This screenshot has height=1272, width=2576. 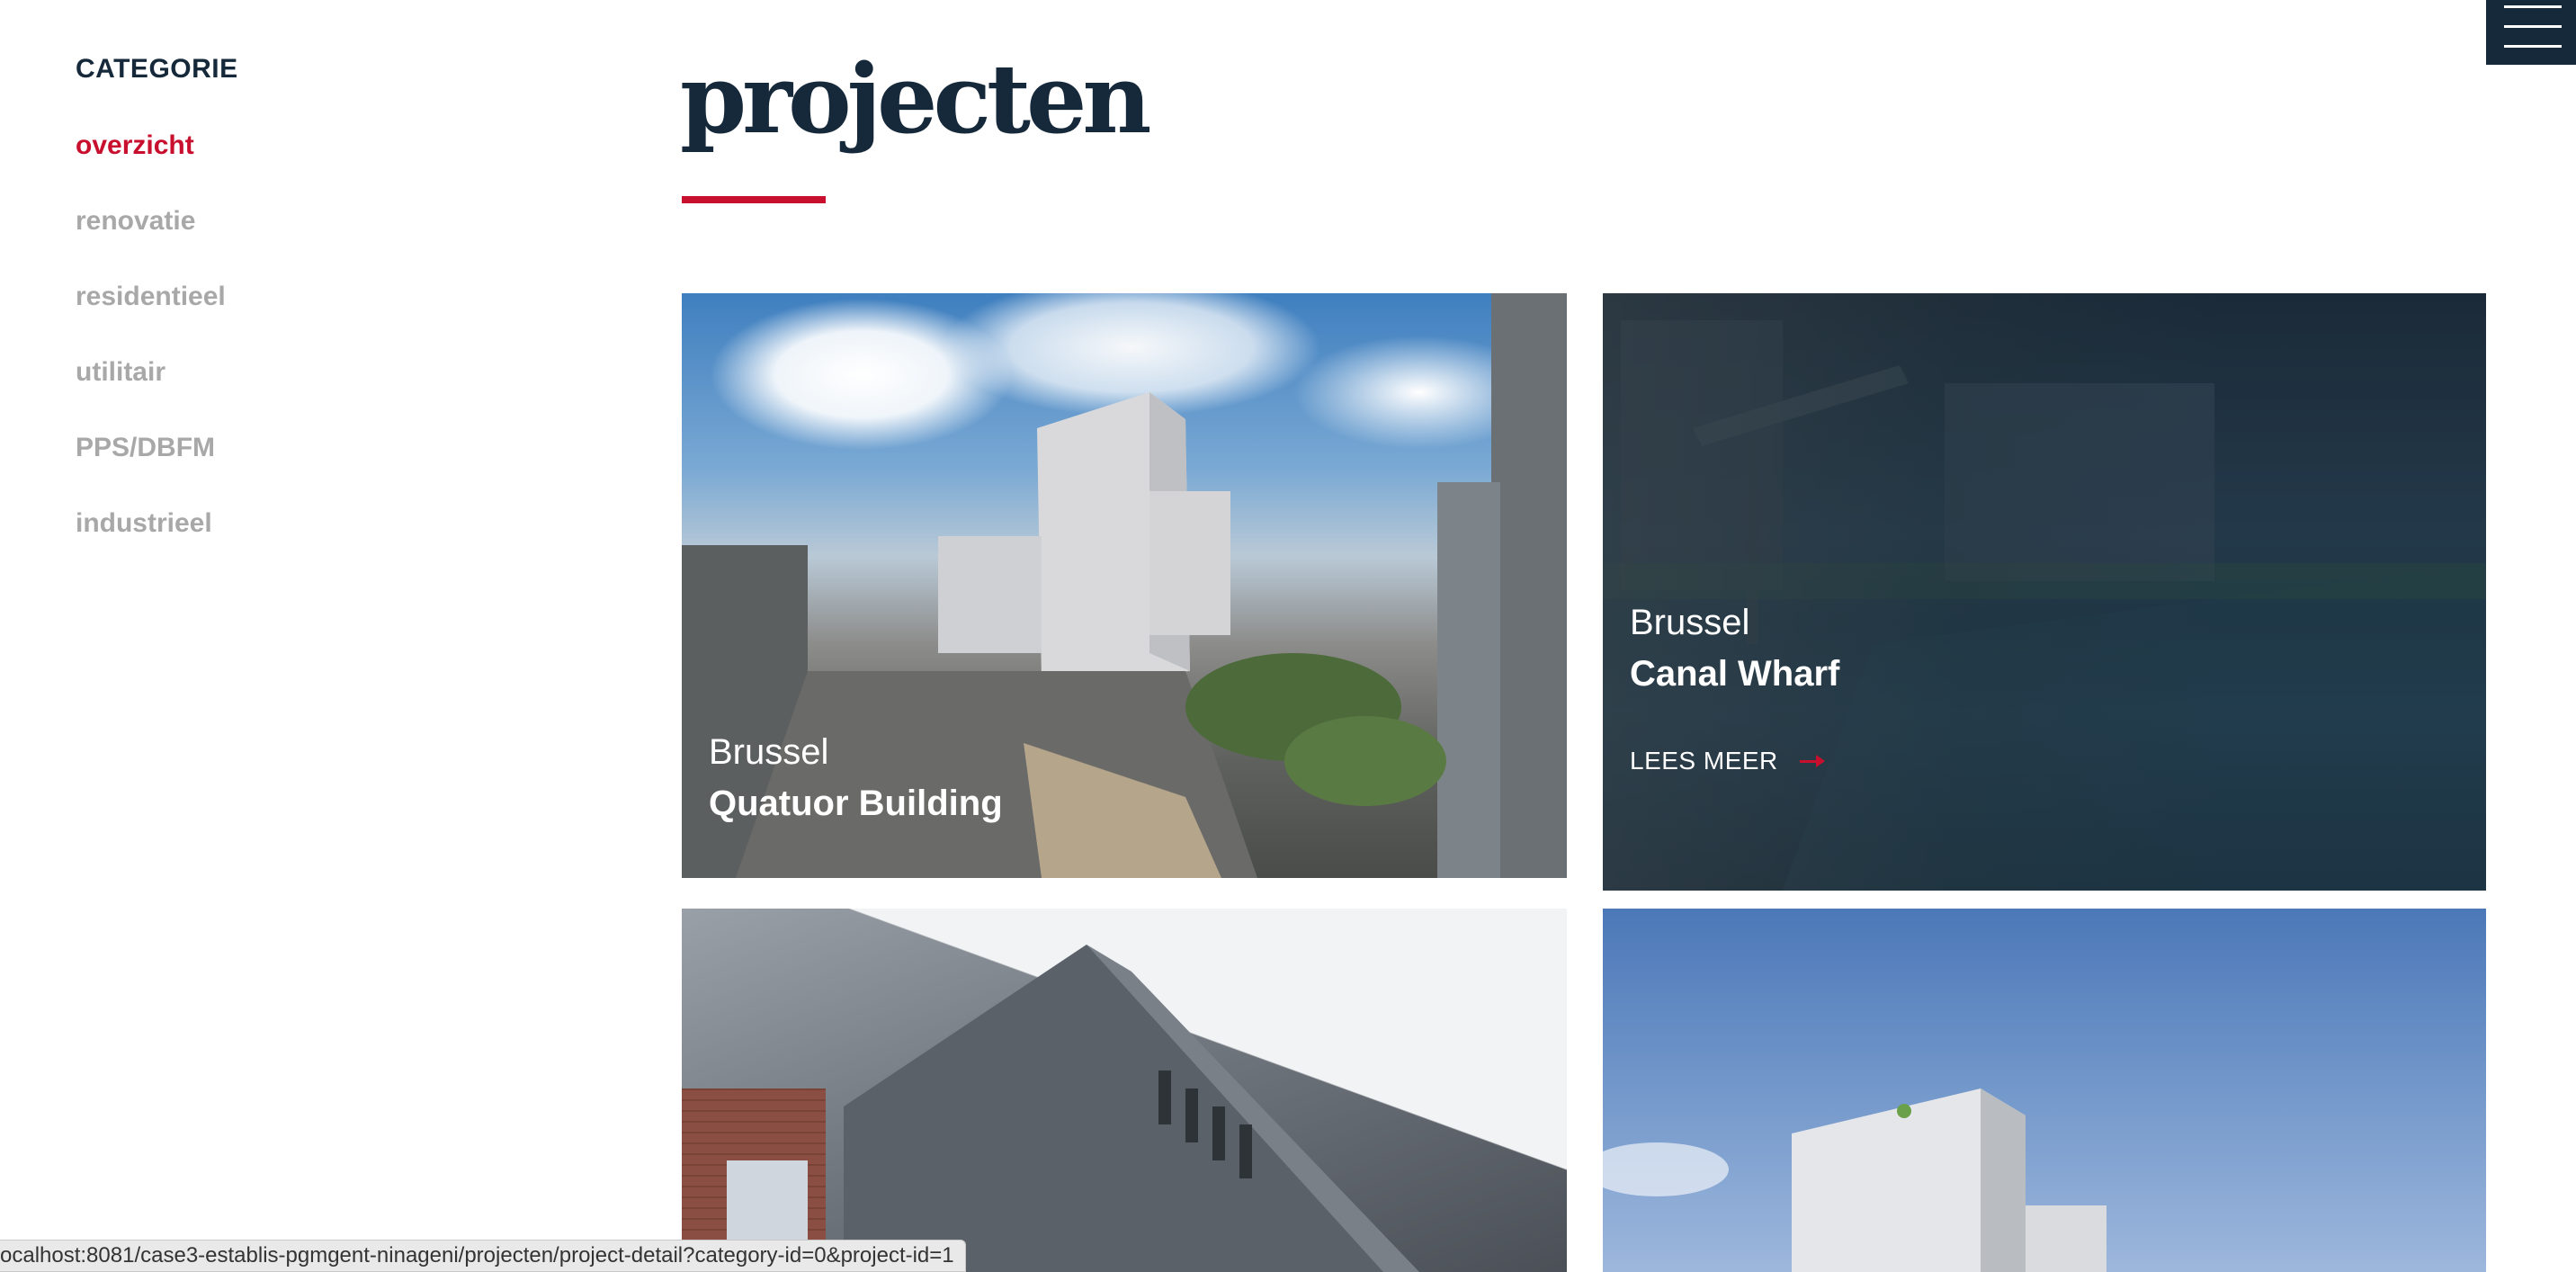 What do you see at coordinates (300, 541) in the screenshot?
I see `category-item-industrieel: industrieel` at bounding box center [300, 541].